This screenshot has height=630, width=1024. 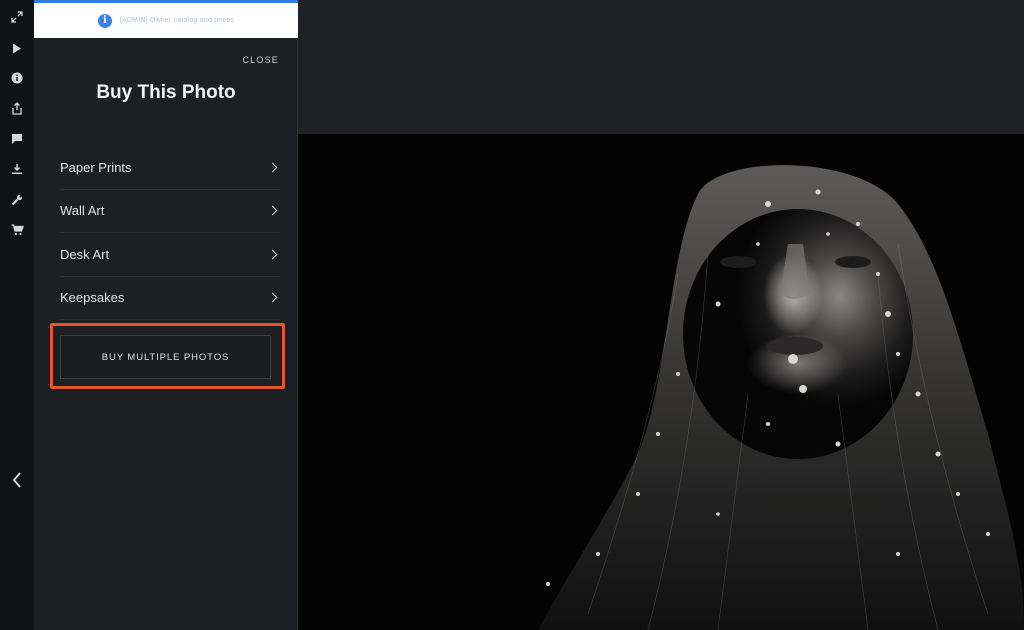 I want to click on menu-item-label: Wall Art, so click(x=82, y=211).